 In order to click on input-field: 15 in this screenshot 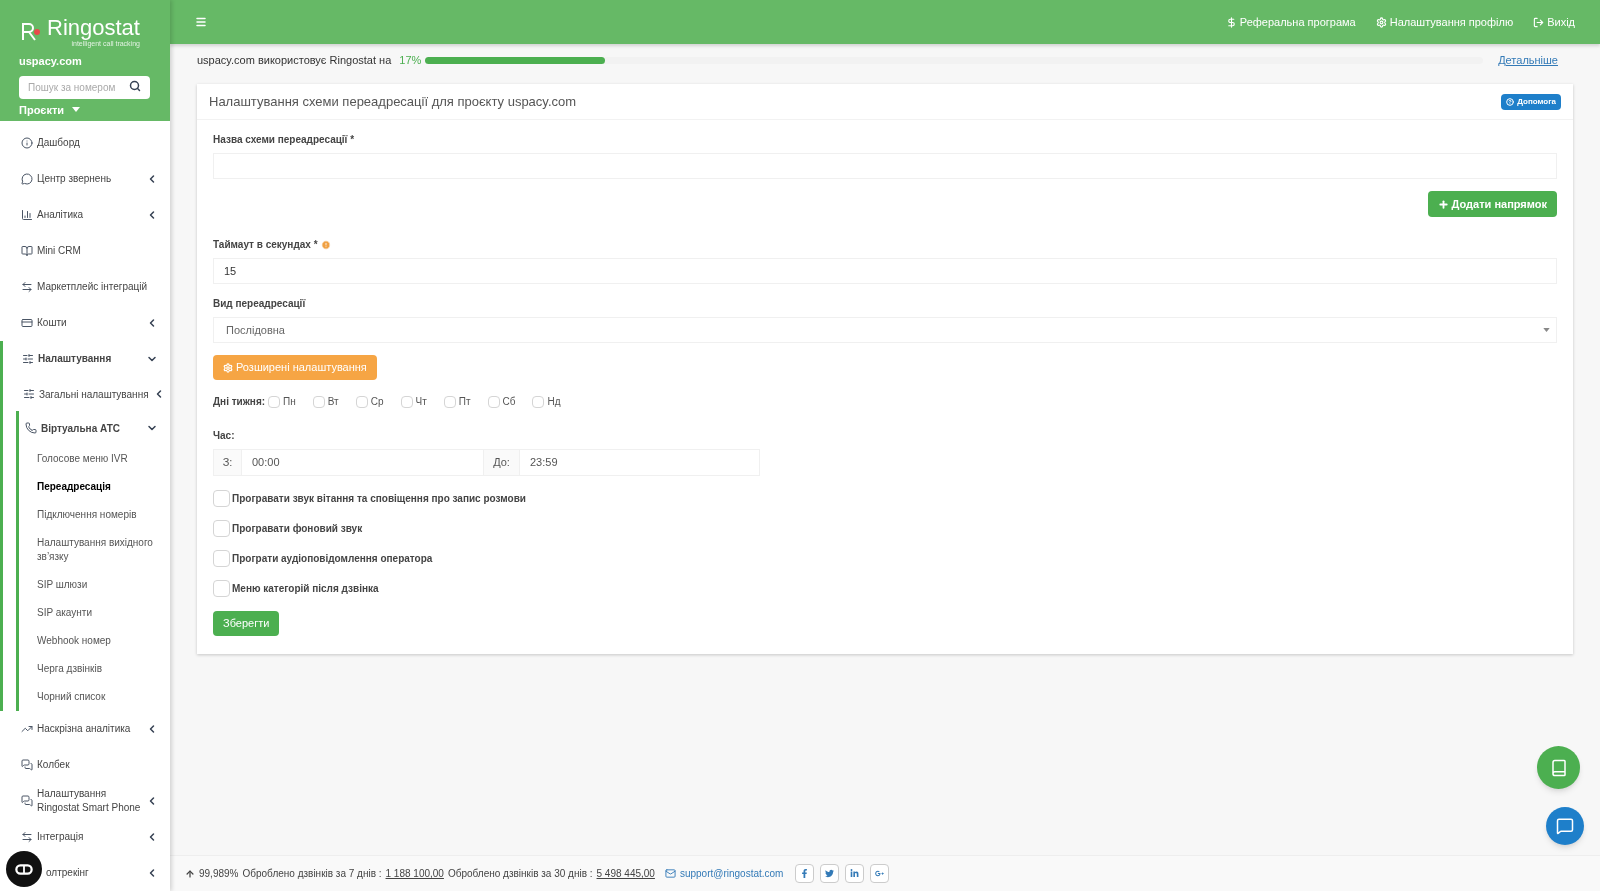, I will do `click(885, 271)`.